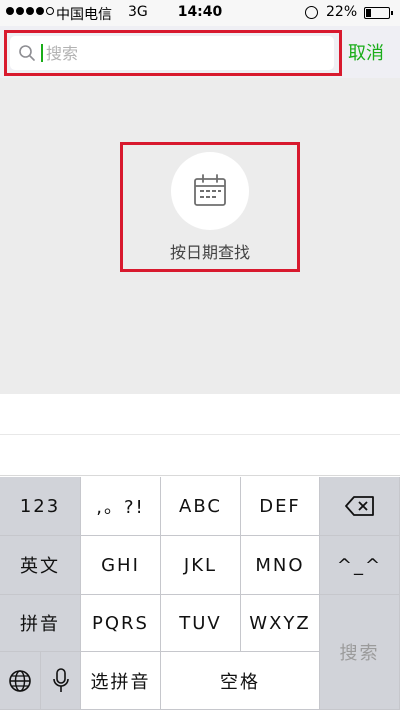 This screenshot has height=710, width=400. Describe the element at coordinates (366, 52) in the screenshot. I see `cancel-button: 取消` at that location.